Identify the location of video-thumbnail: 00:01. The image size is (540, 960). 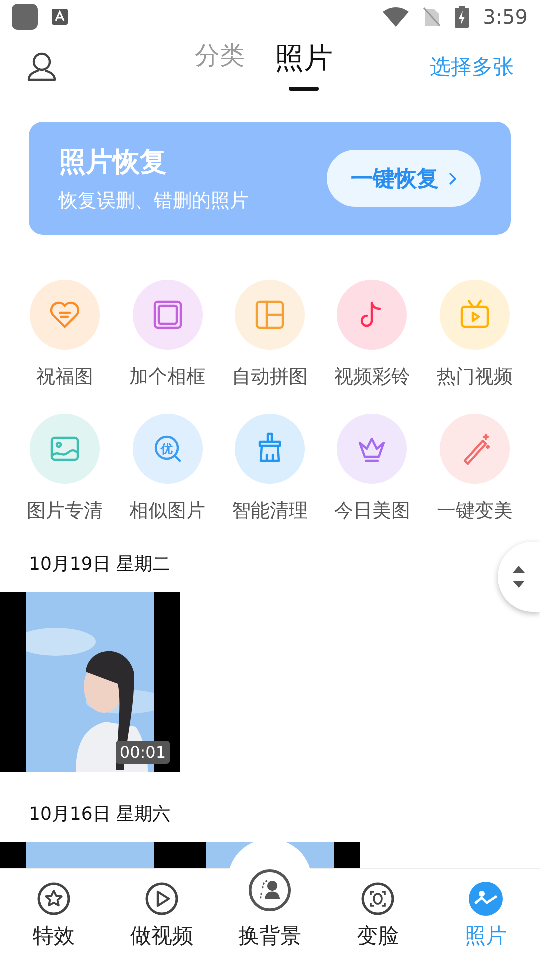
(90, 682).